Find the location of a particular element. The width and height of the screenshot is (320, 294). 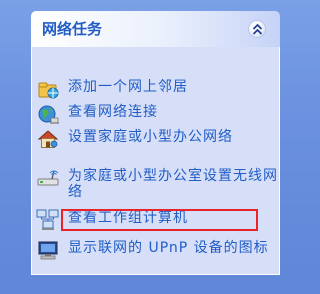

panel-header: 网络任务 is located at coordinates (155, 29).